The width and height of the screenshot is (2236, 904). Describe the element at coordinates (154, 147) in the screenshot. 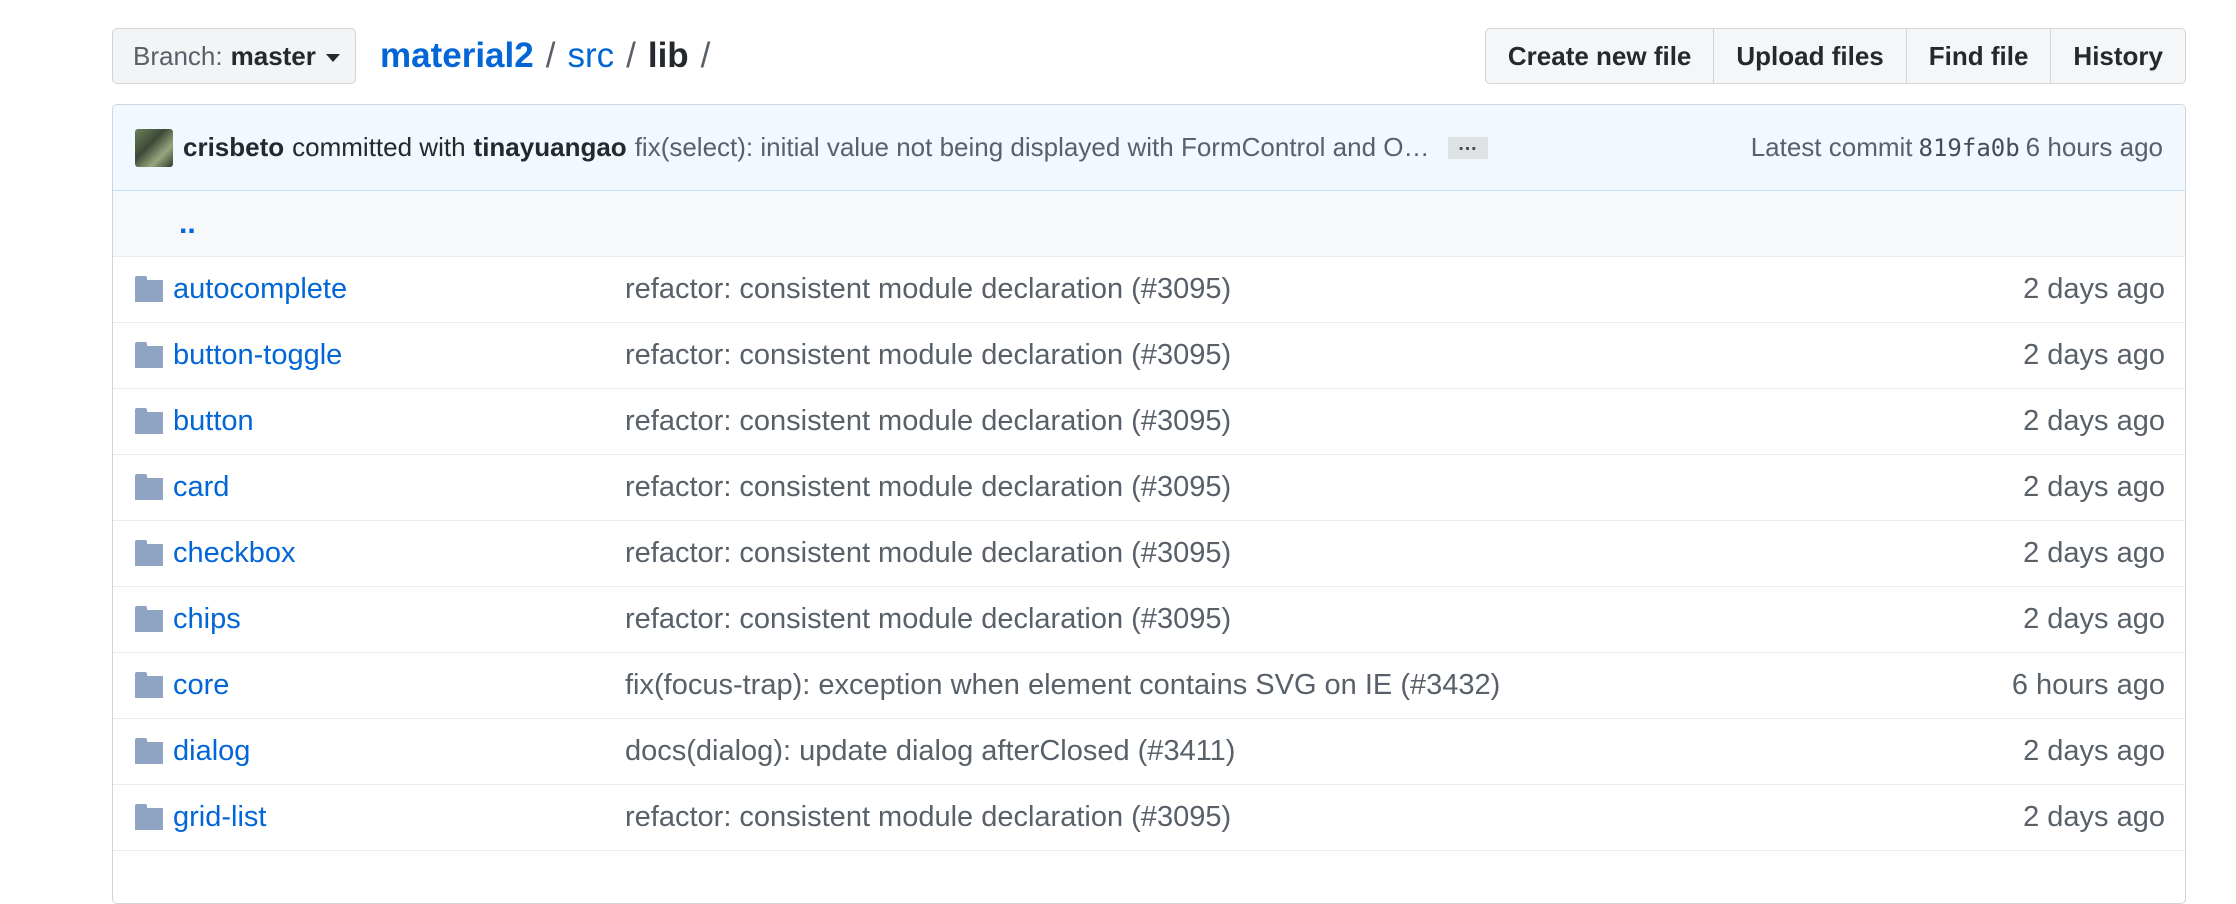

I see `avatar` at that location.